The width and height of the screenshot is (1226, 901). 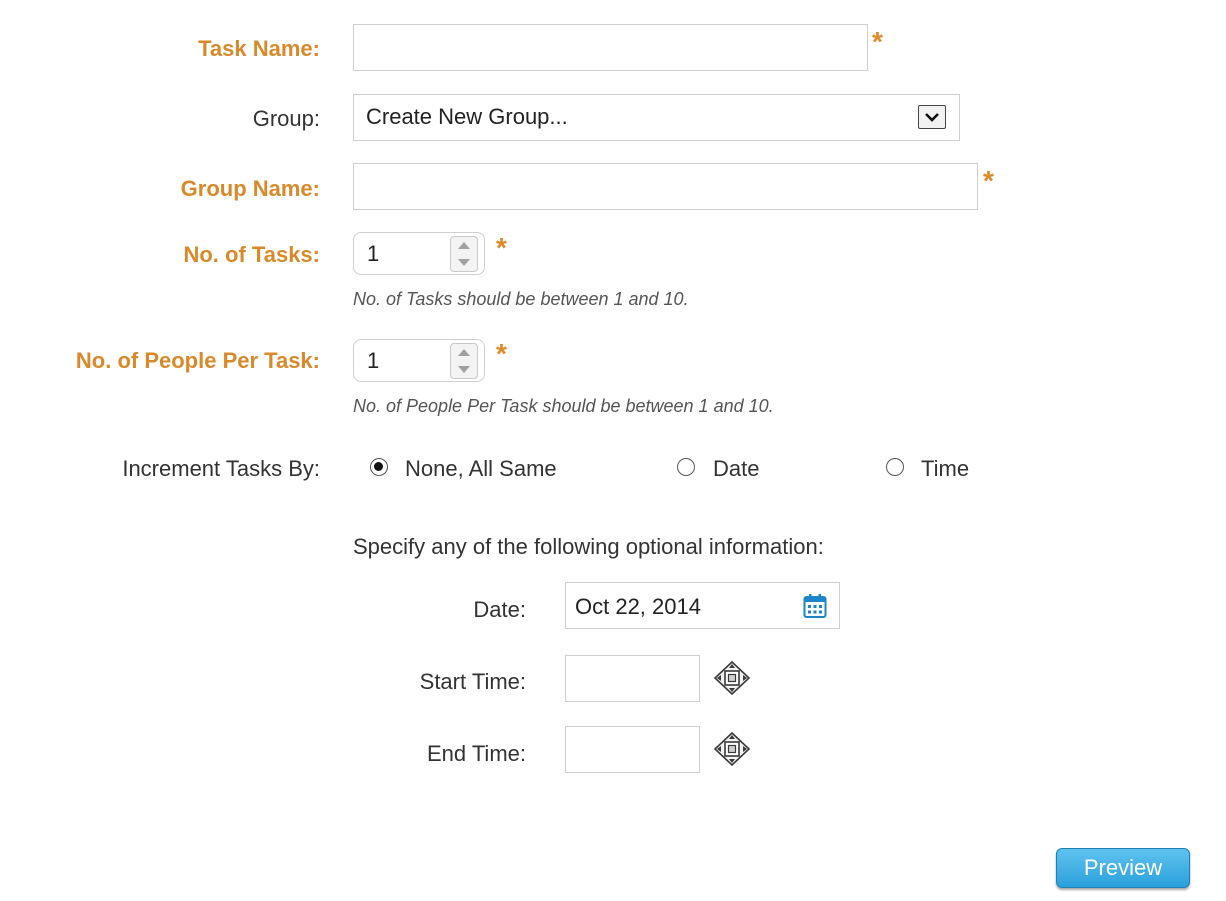 What do you see at coordinates (379, 467) in the screenshot?
I see `radio-none-all-same` at bounding box center [379, 467].